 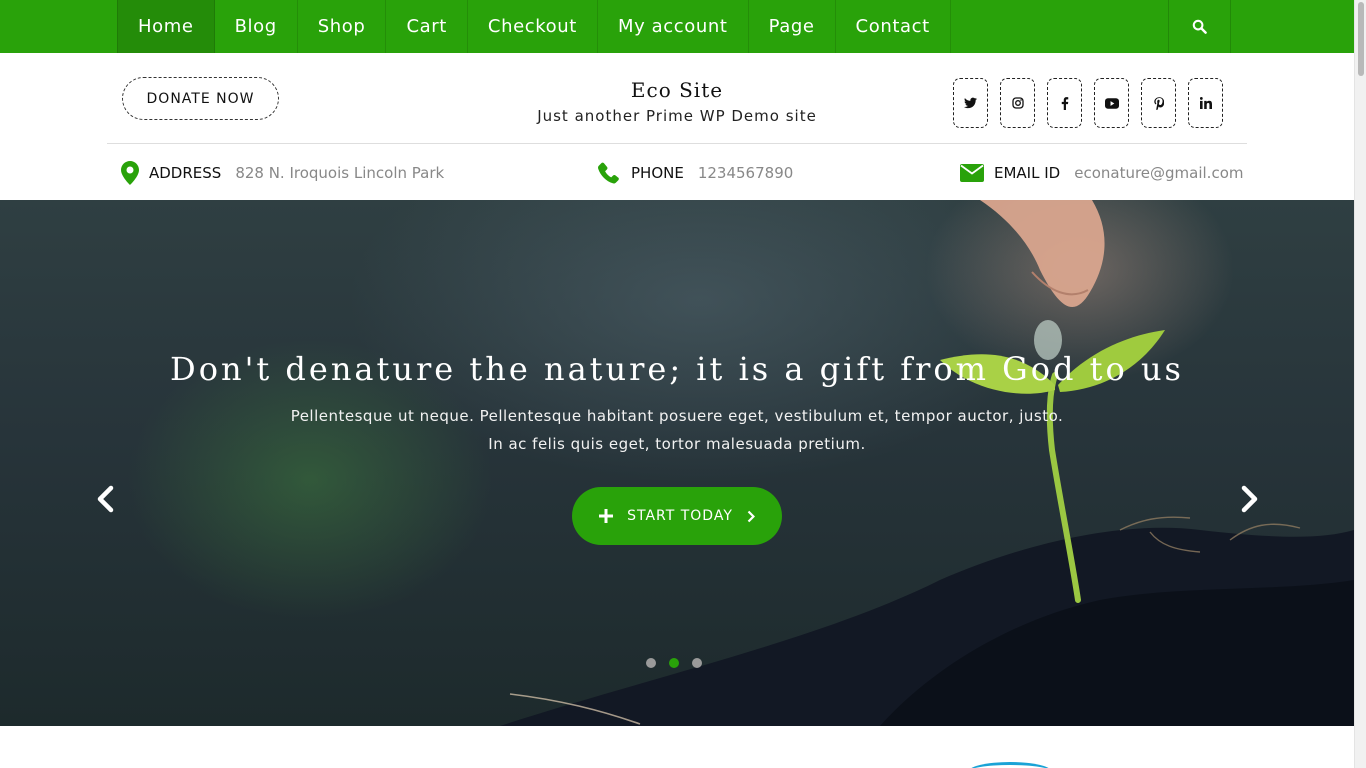 What do you see at coordinates (1027, 173) in the screenshot?
I see `email-label: EMAIL ID` at bounding box center [1027, 173].